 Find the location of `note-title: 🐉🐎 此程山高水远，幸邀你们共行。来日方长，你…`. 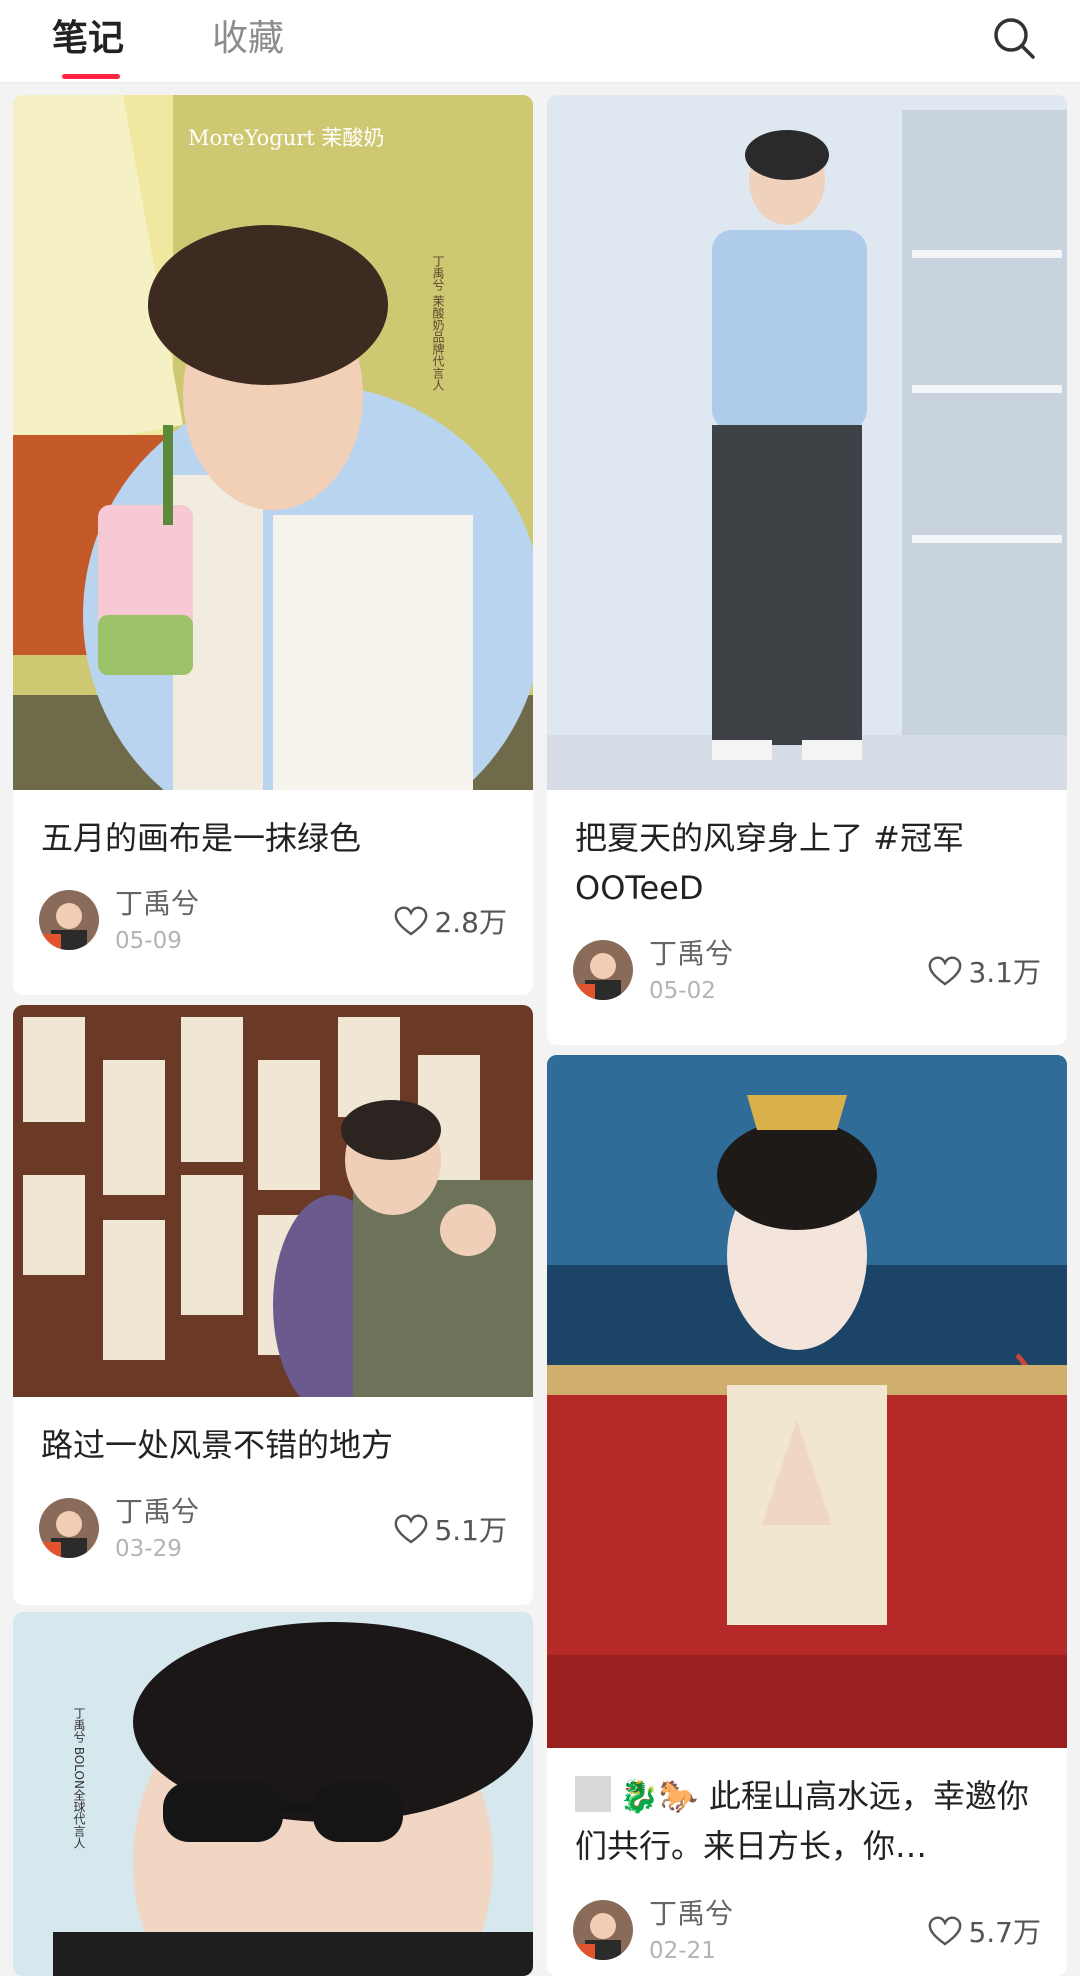

note-title: 🐉🐎 此程山高水远，幸邀你们共行。来日方长，你… is located at coordinates (811, 1821).